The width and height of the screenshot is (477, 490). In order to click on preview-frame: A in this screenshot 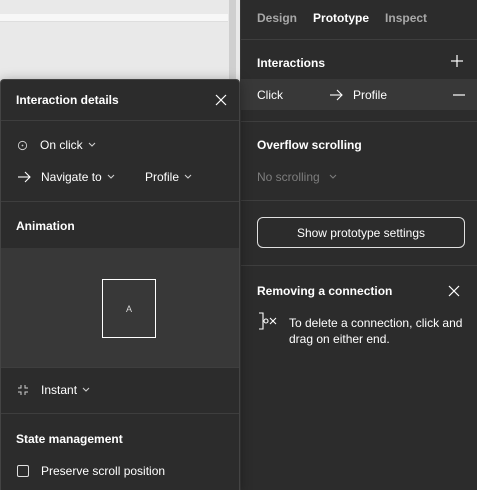, I will do `click(129, 308)`.